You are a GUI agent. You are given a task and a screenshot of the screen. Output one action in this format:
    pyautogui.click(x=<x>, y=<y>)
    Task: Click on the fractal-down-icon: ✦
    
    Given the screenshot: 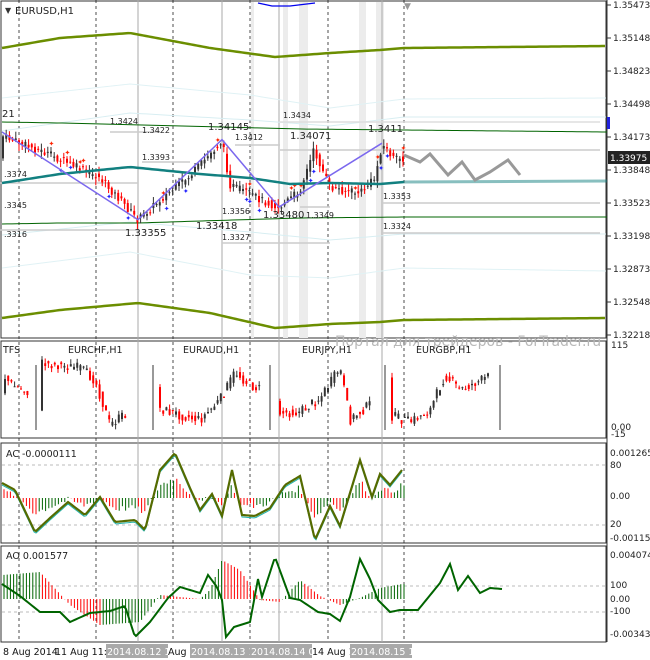 What is the action you would take?
    pyautogui.click(x=250, y=202)
    